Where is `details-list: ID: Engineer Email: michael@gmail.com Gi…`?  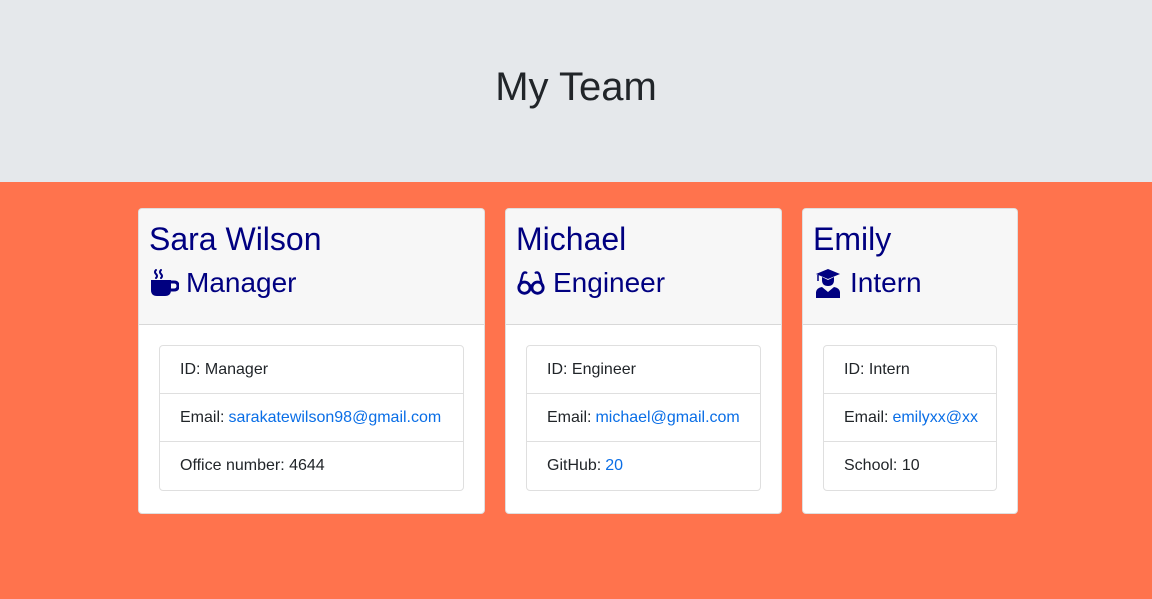 details-list: ID: Engineer Email: michael@gmail.com Gi… is located at coordinates (643, 418).